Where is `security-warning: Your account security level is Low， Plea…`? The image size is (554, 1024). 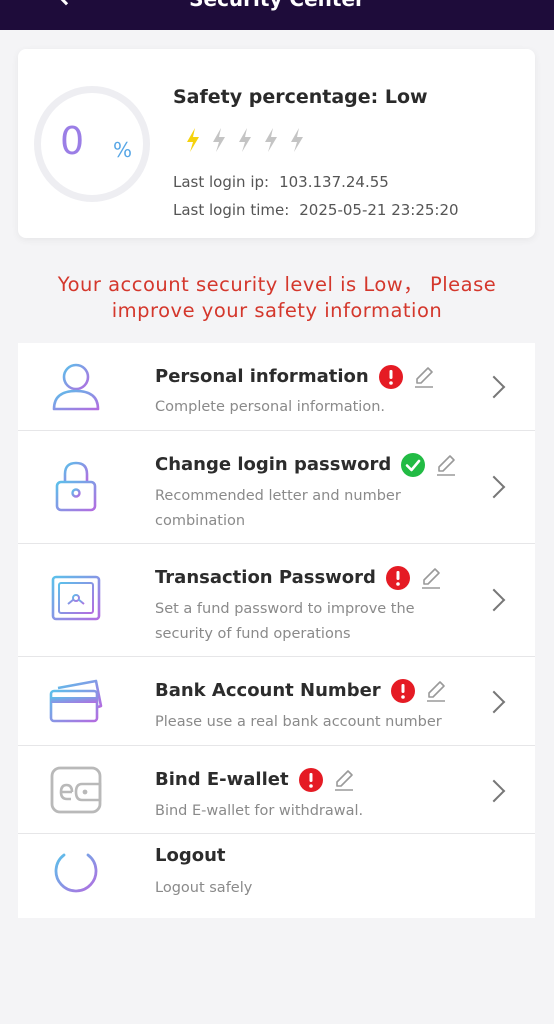
security-warning: Your account security level is Low， Plea… is located at coordinates (277, 298).